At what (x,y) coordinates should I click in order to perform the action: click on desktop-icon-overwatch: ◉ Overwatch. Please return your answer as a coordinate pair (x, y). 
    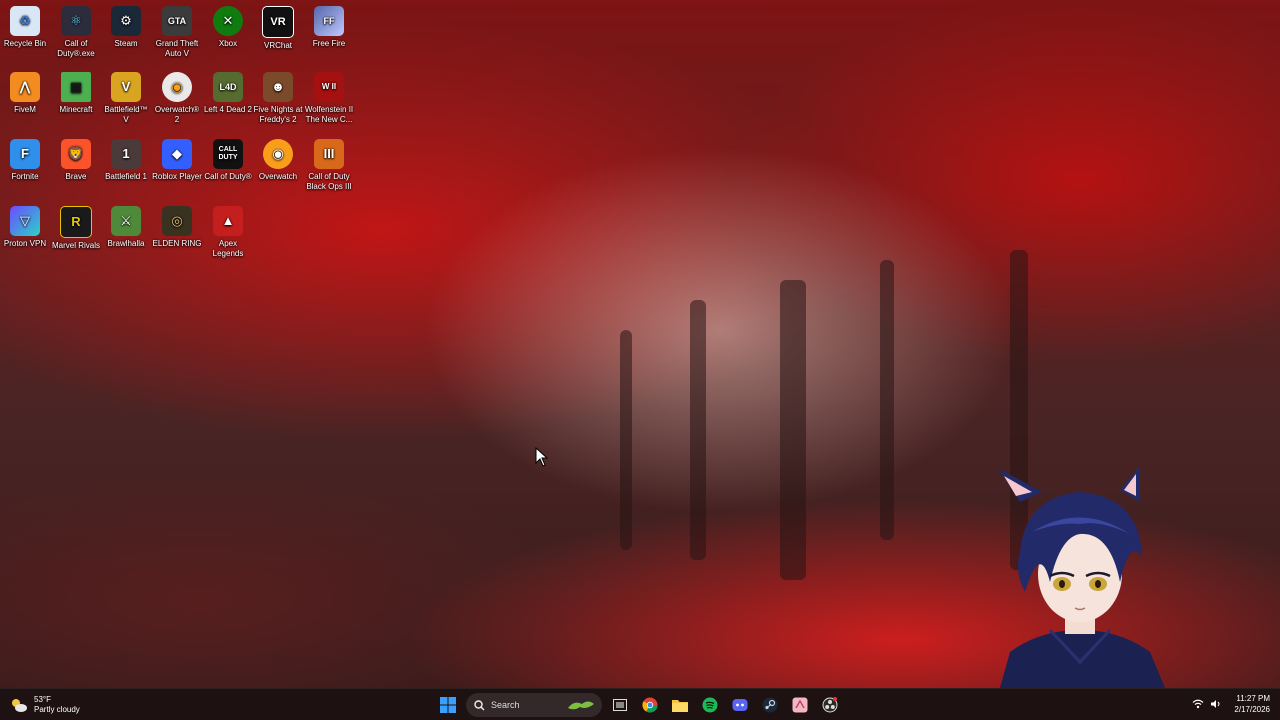
    Looking at the image, I should click on (278, 158).